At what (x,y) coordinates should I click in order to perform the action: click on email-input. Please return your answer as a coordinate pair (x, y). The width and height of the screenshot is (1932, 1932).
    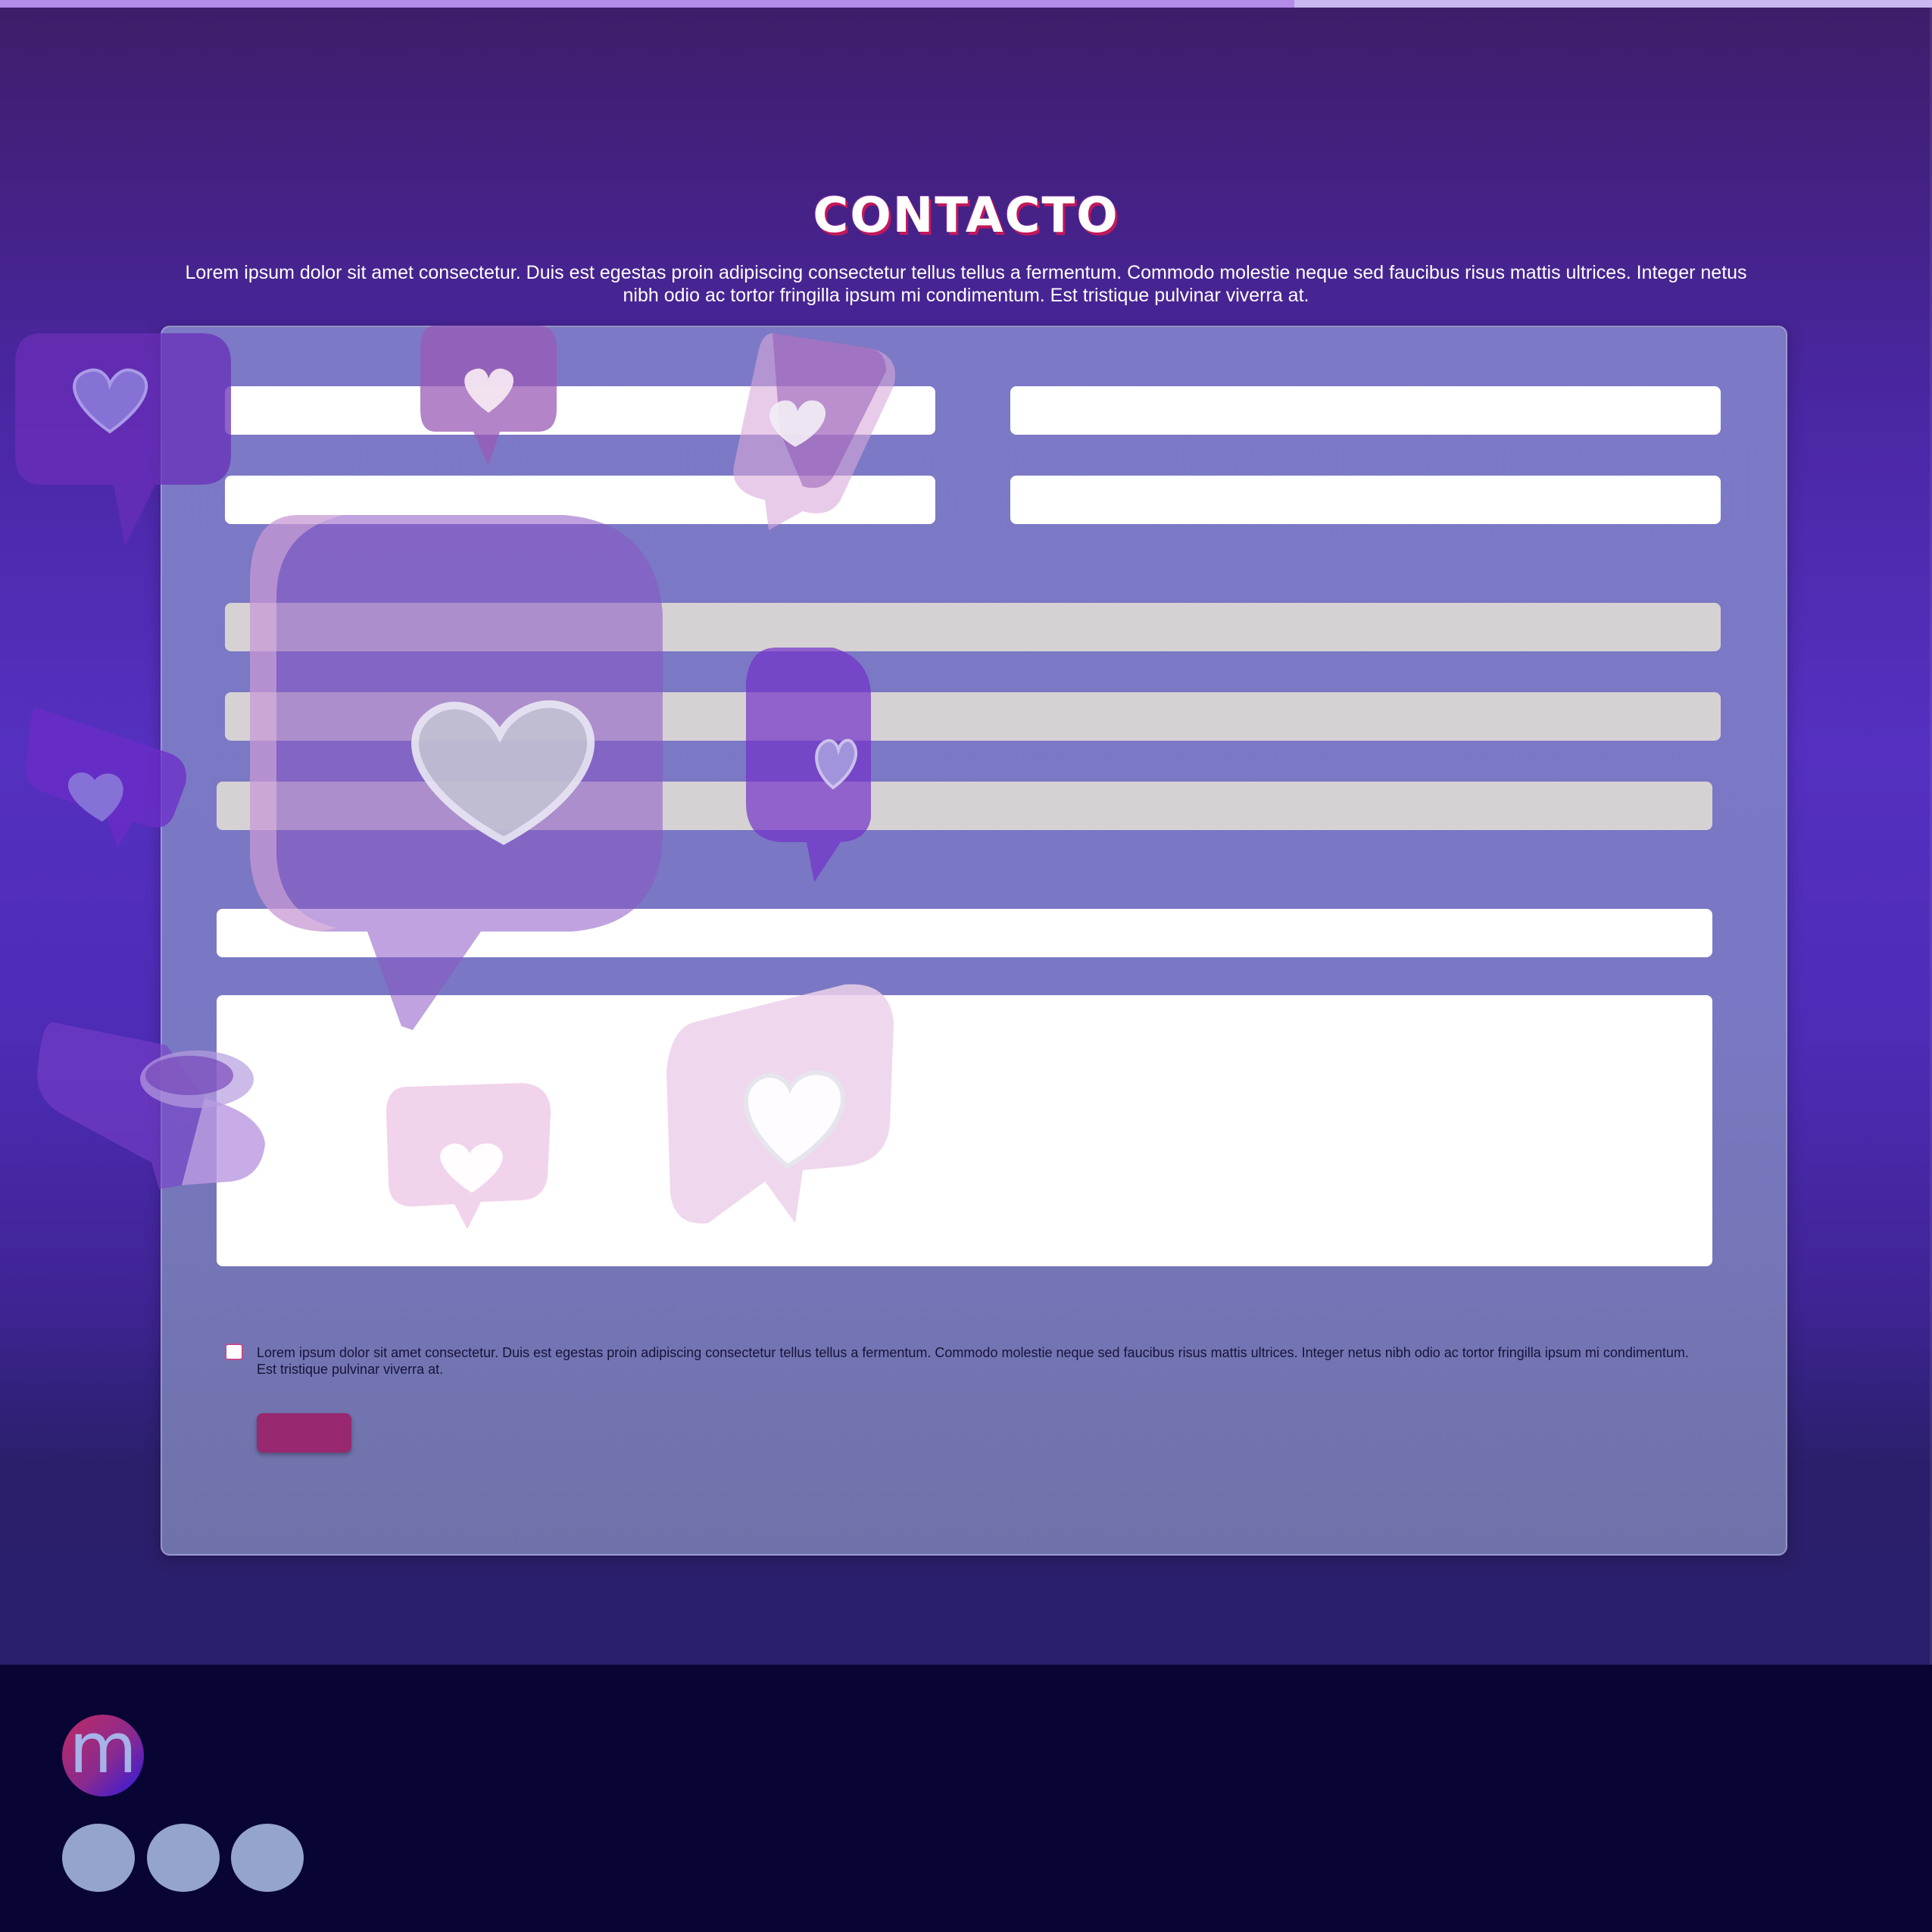
    Looking at the image, I should click on (580, 500).